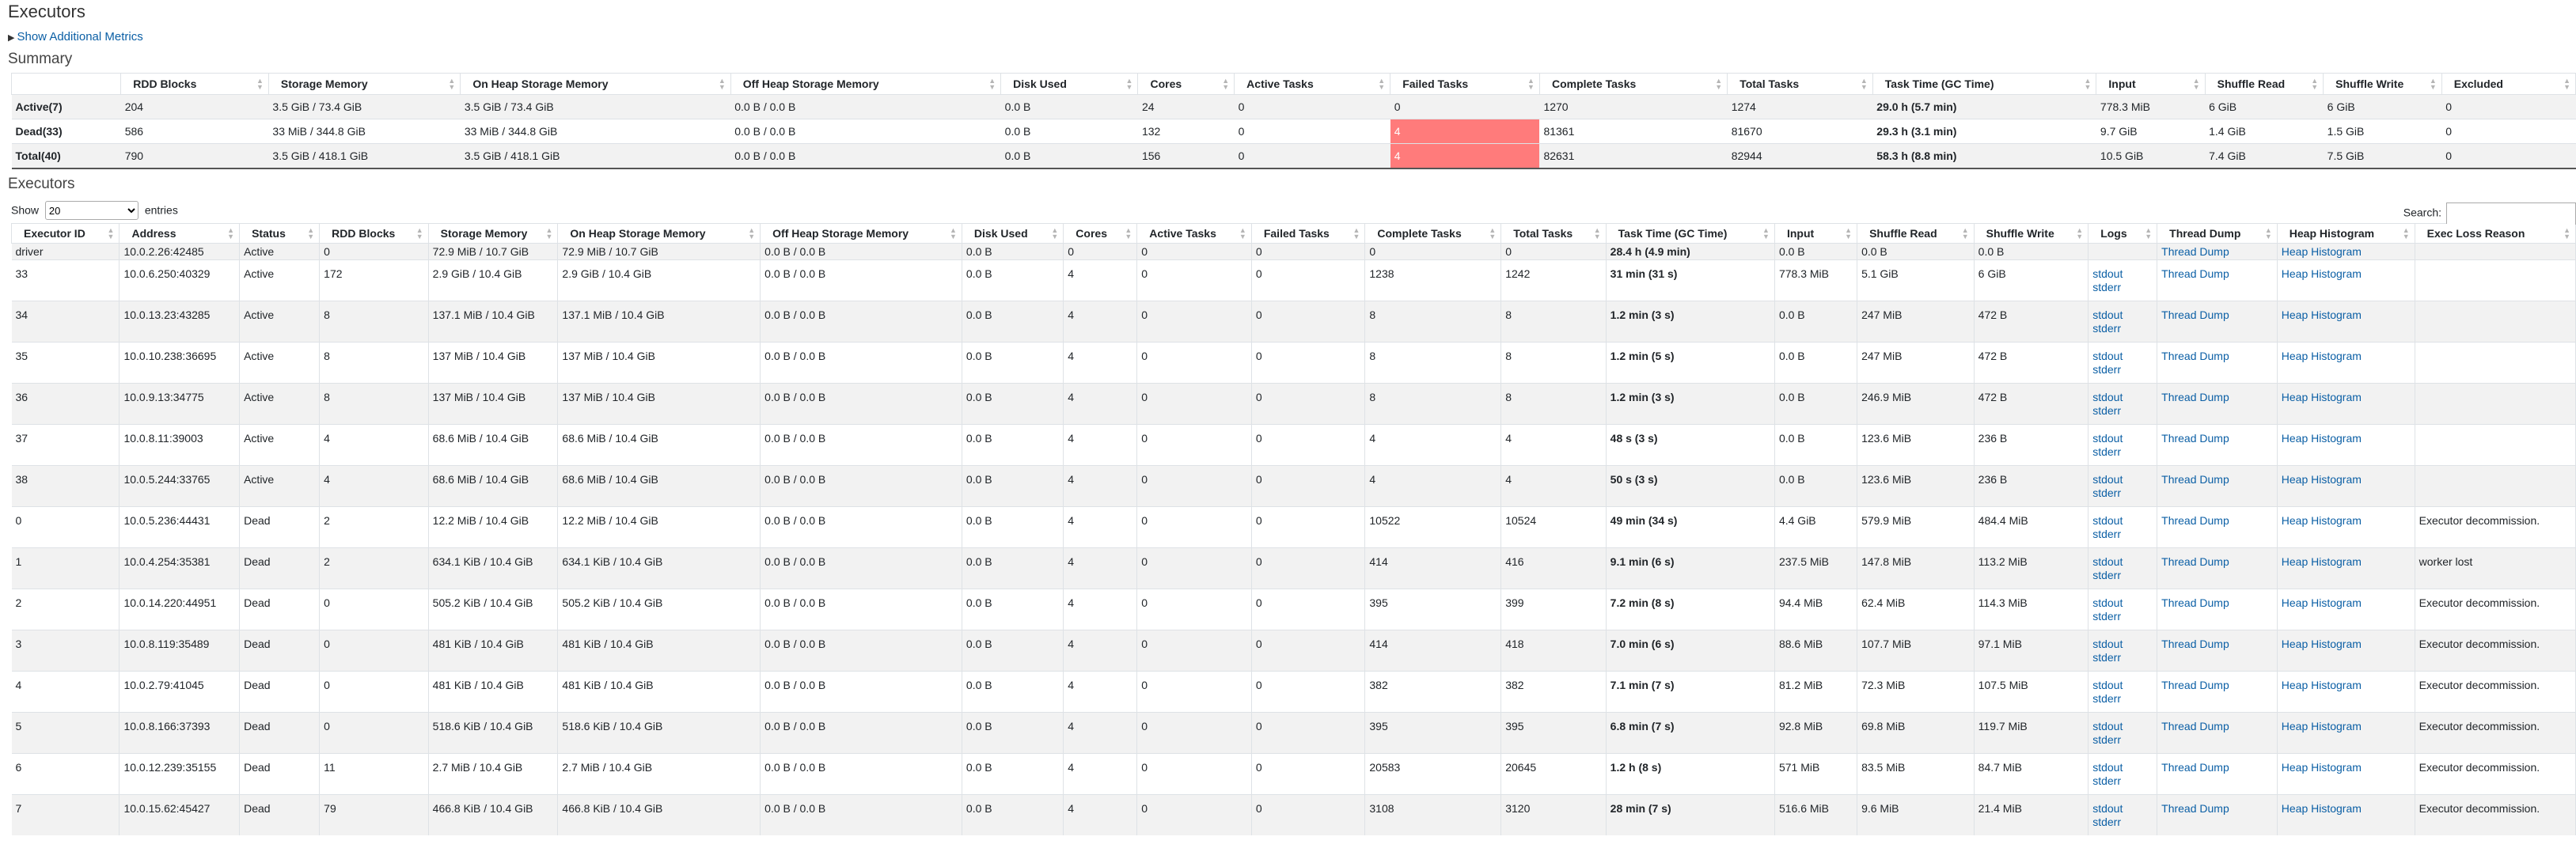 The width and height of the screenshot is (2576, 863). I want to click on executors-header-status: Status ▲ ▼, so click(280, 233).